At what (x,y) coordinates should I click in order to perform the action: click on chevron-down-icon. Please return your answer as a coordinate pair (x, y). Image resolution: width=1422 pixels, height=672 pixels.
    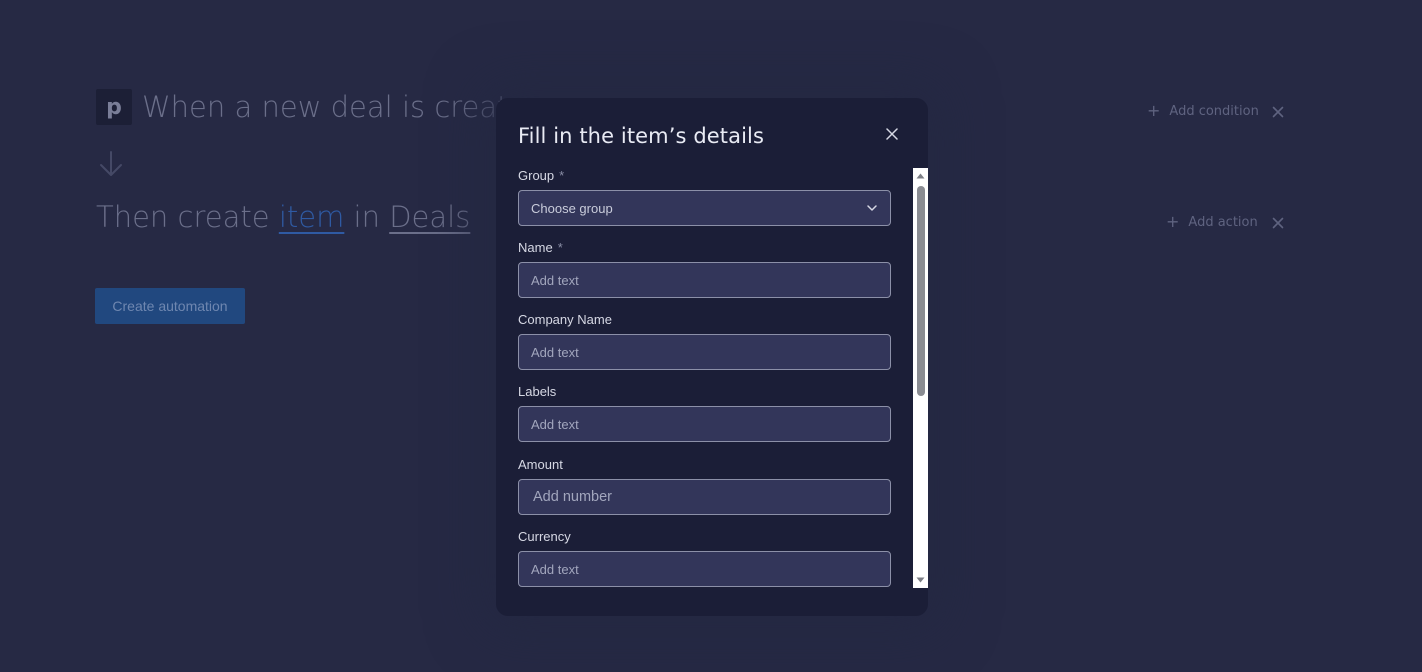
    Looking at the image, I should click on (872, 208).